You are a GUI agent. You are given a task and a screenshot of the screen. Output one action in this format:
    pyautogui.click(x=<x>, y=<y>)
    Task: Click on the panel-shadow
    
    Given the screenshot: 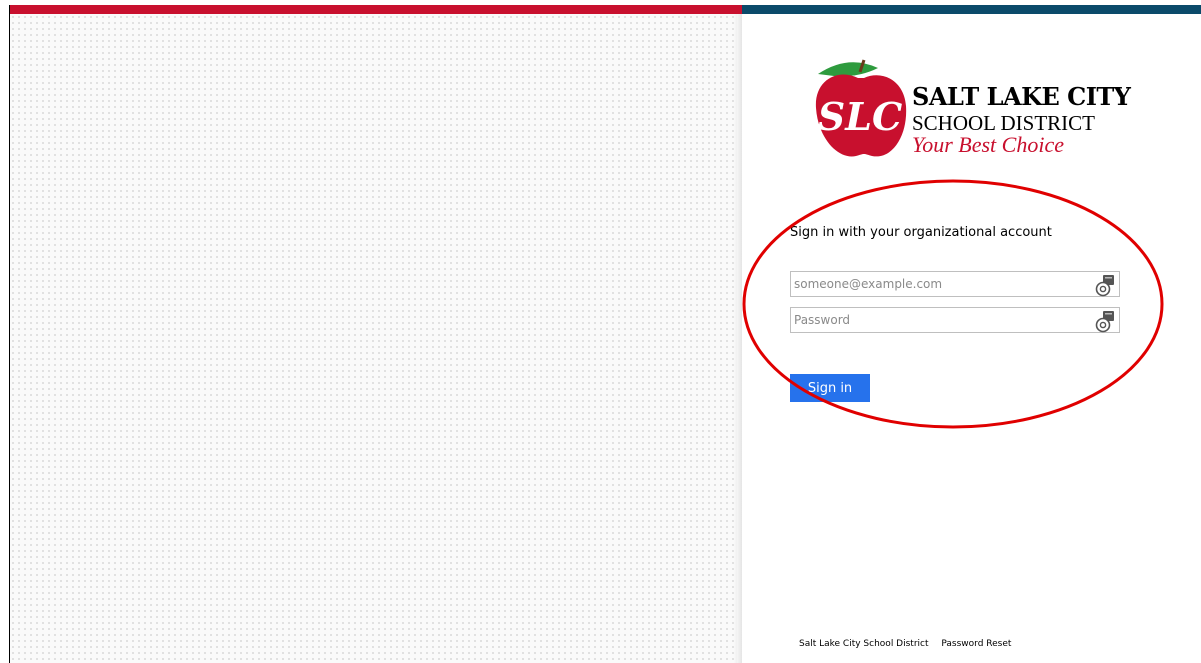 What is the action you would take?
    pyautogui.click(x=738, y=338)
    